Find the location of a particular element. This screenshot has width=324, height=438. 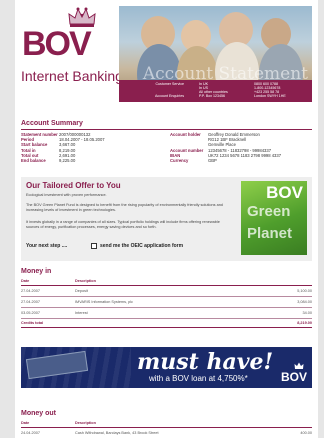

row-date: 03.05.2007 is located at coordinates (48, 313).